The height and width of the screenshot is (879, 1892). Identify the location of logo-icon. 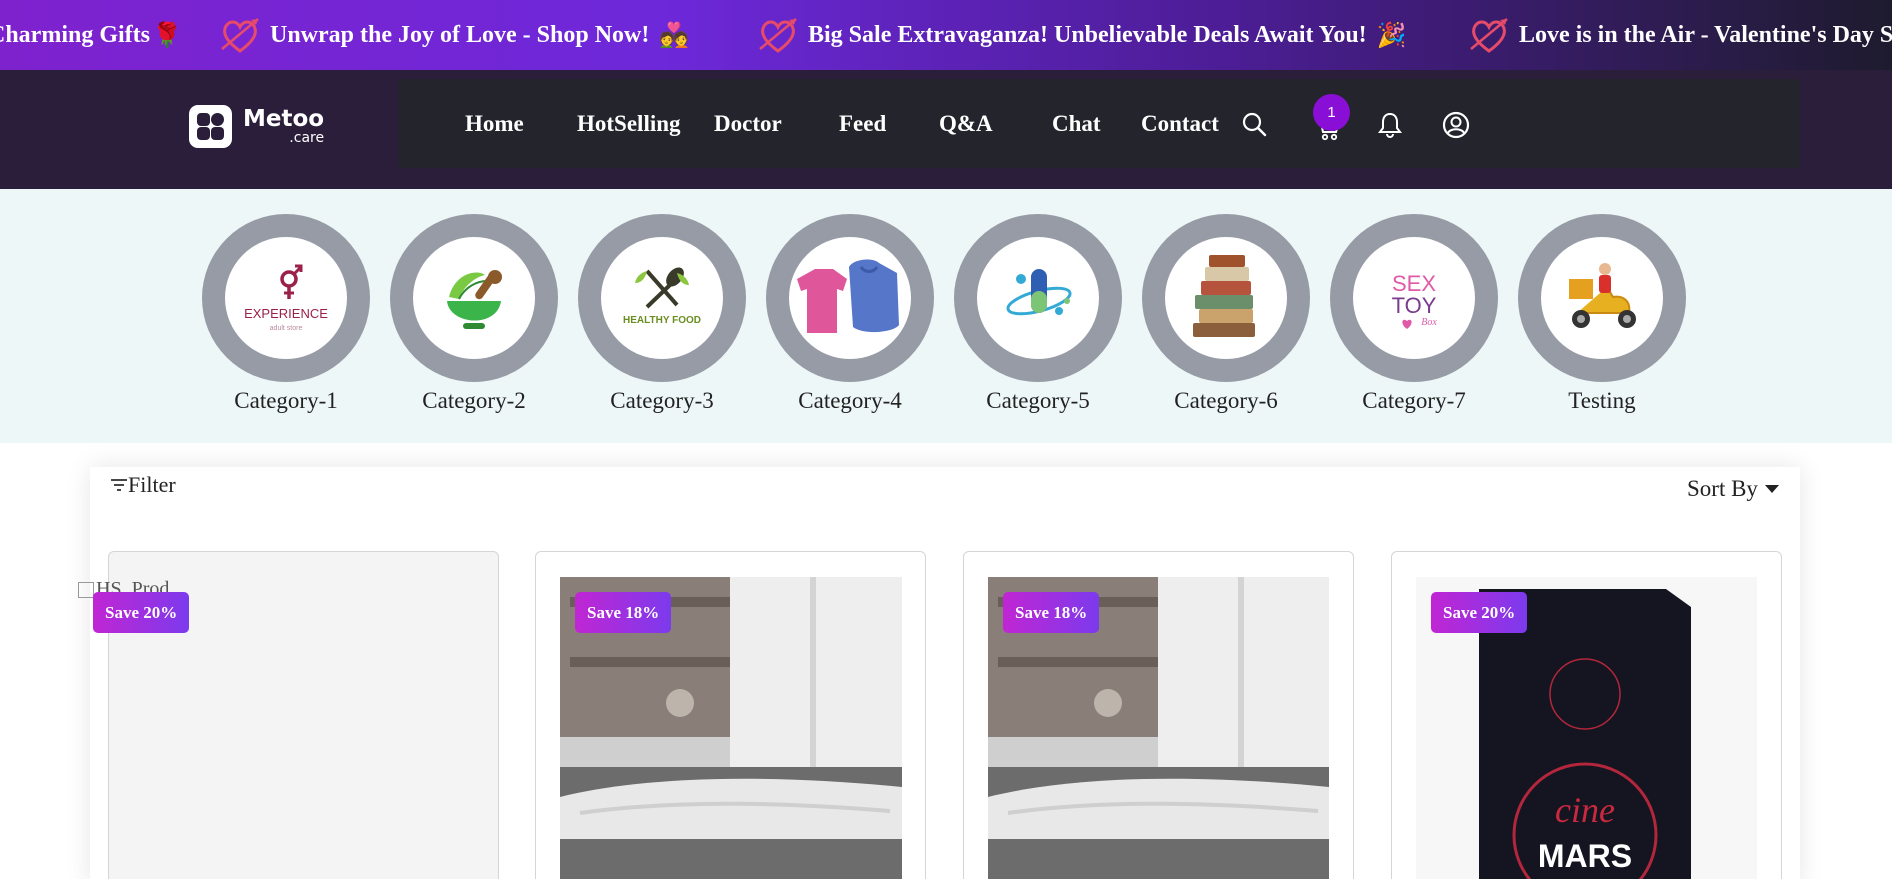
(210, 126).